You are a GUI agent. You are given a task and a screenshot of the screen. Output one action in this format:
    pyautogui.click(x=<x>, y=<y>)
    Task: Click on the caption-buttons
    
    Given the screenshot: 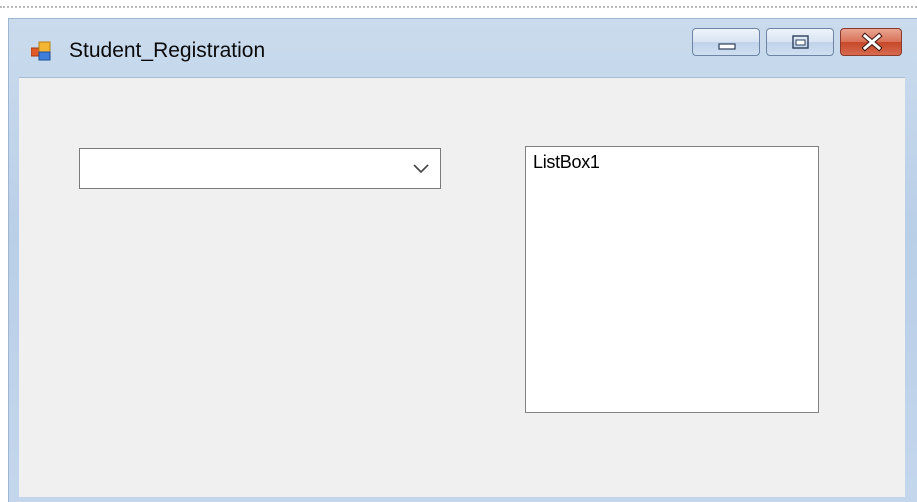 What is the action you would take?
    pyautogui.click(x=797, y=42)
    